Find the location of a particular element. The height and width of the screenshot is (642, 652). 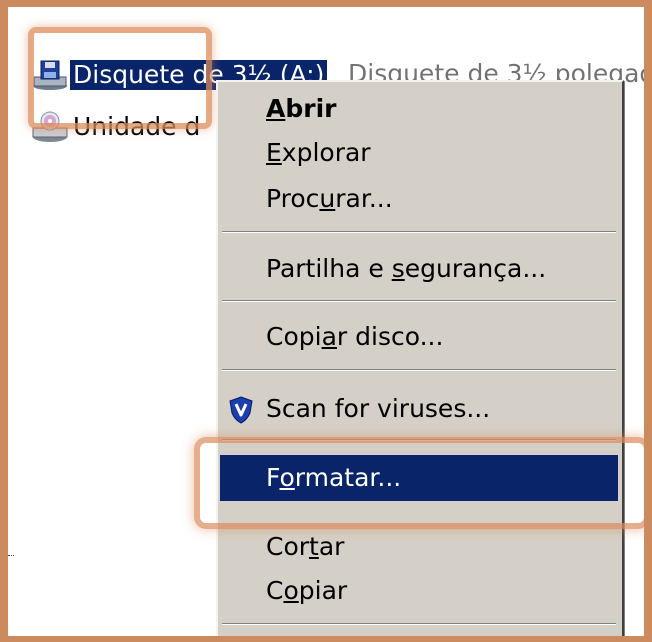

tree-dotted-line is located at coordinates (11, 556).